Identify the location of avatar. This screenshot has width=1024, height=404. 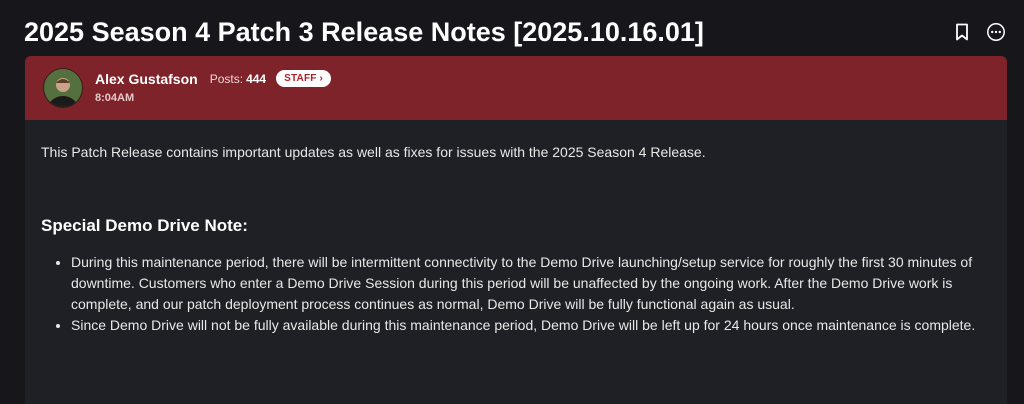
(63, 88).